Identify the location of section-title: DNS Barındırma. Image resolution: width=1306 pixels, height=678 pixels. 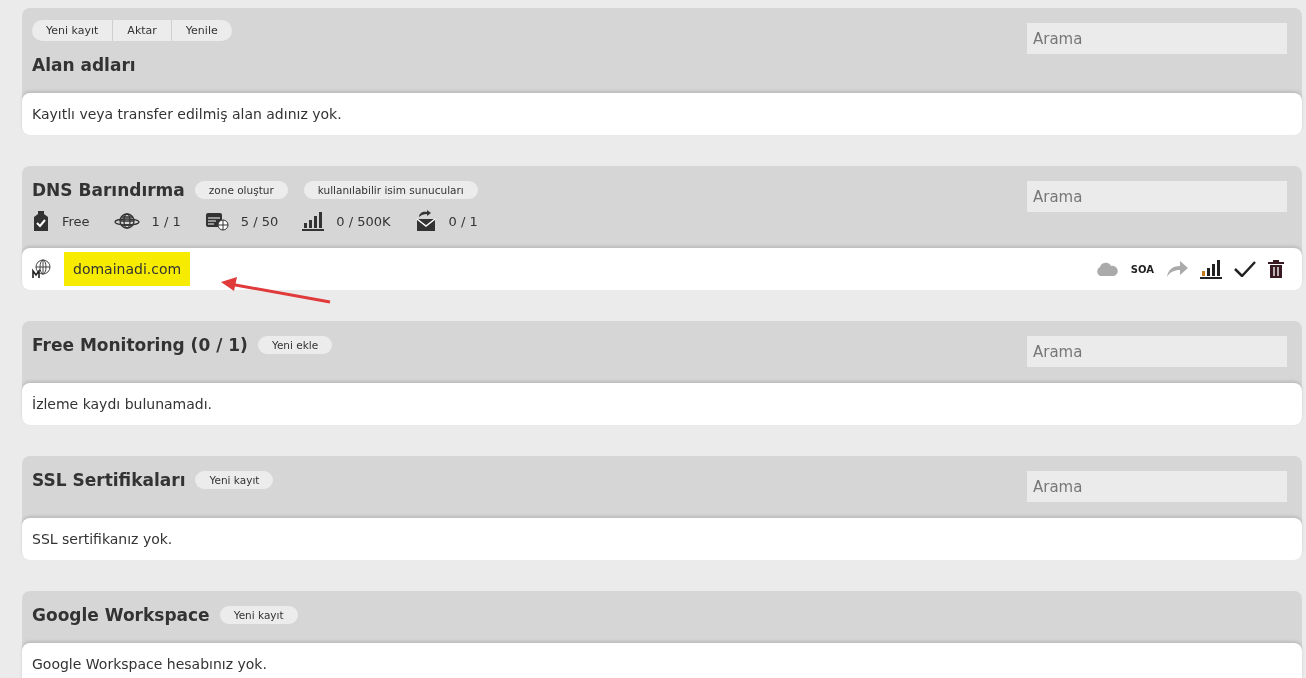
(108, 190).